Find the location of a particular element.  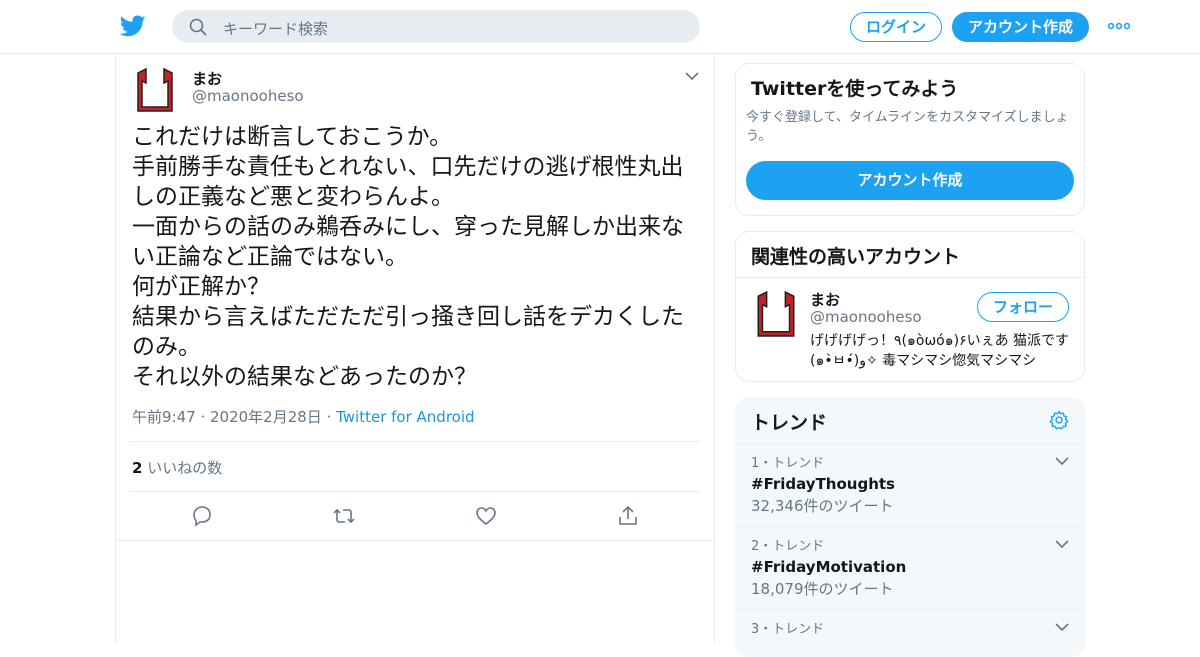

twitter-bird-icon is located at coordinates (133, 26).